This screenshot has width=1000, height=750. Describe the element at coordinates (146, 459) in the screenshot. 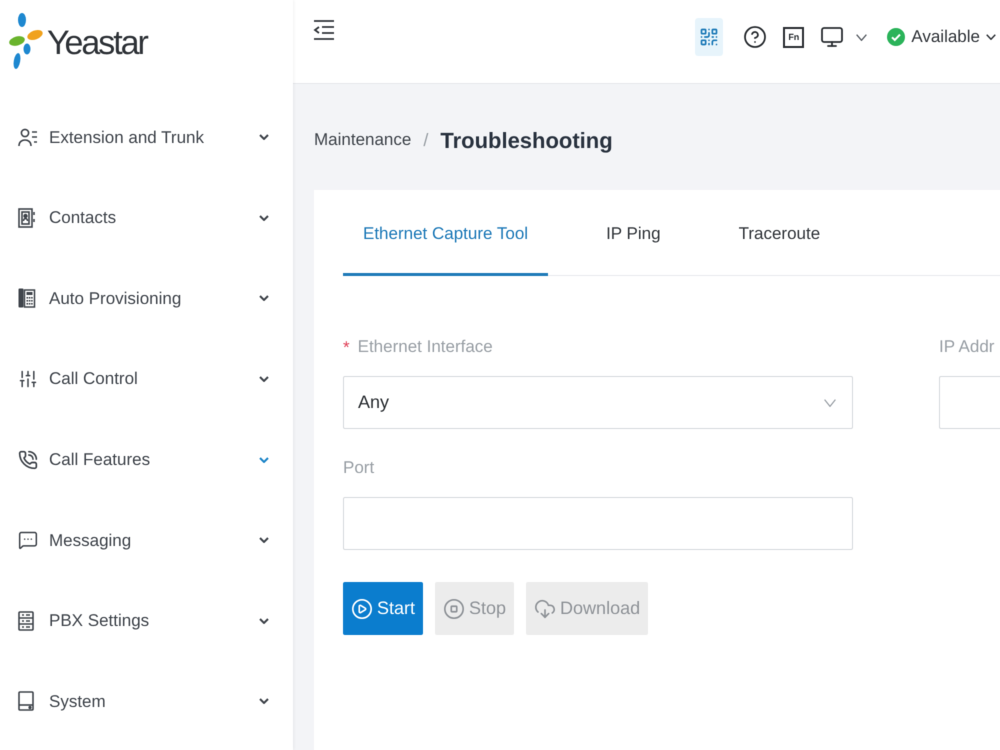

I see `sidebar-item: Call Features` at that location.